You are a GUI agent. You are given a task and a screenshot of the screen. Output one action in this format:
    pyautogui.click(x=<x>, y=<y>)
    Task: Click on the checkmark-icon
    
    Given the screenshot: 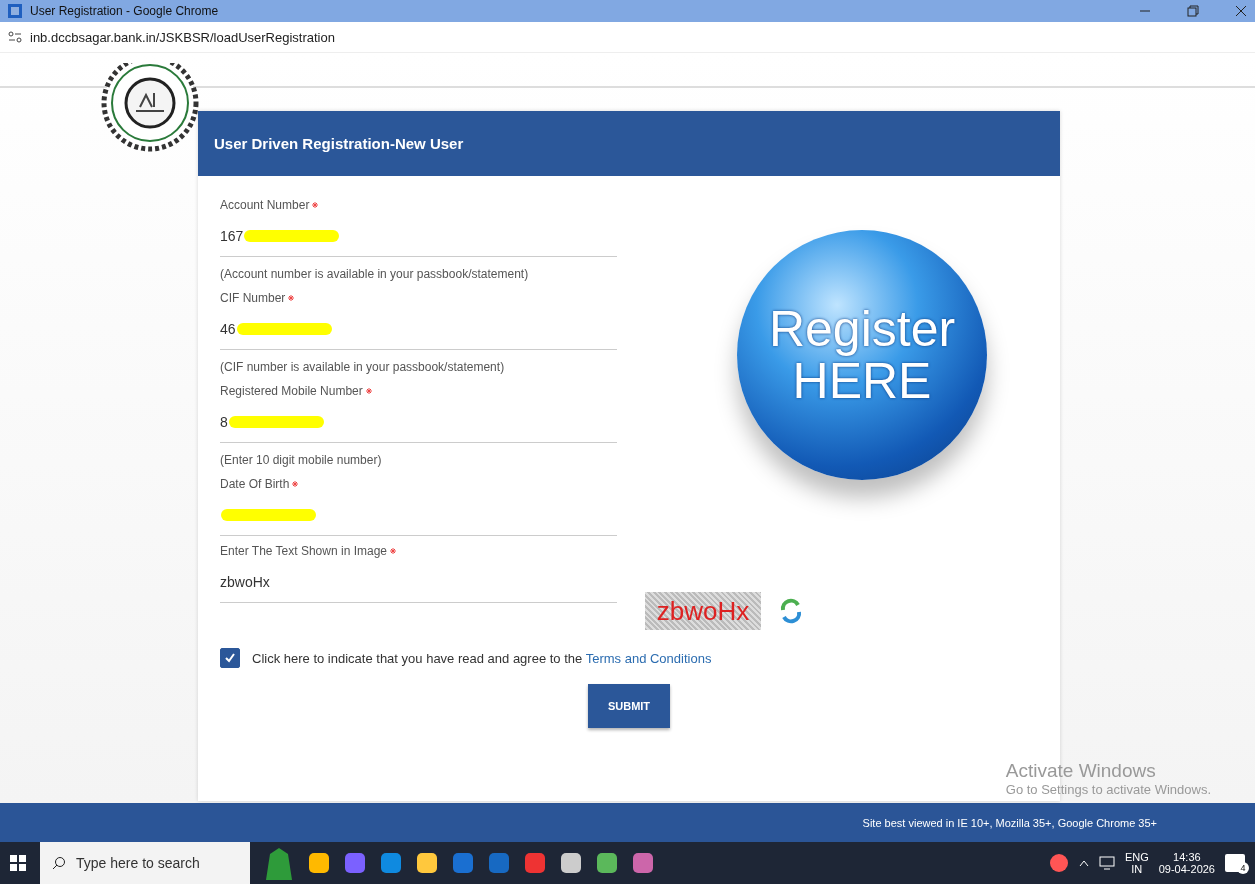 What is the action you would take?
    pyautogui.click(x=230, y=658)
    